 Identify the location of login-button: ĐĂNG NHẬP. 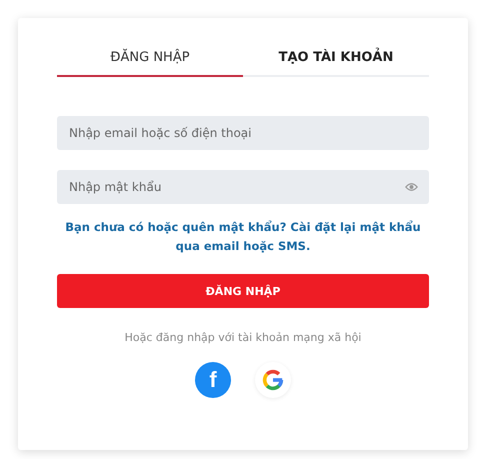
(243, 291).